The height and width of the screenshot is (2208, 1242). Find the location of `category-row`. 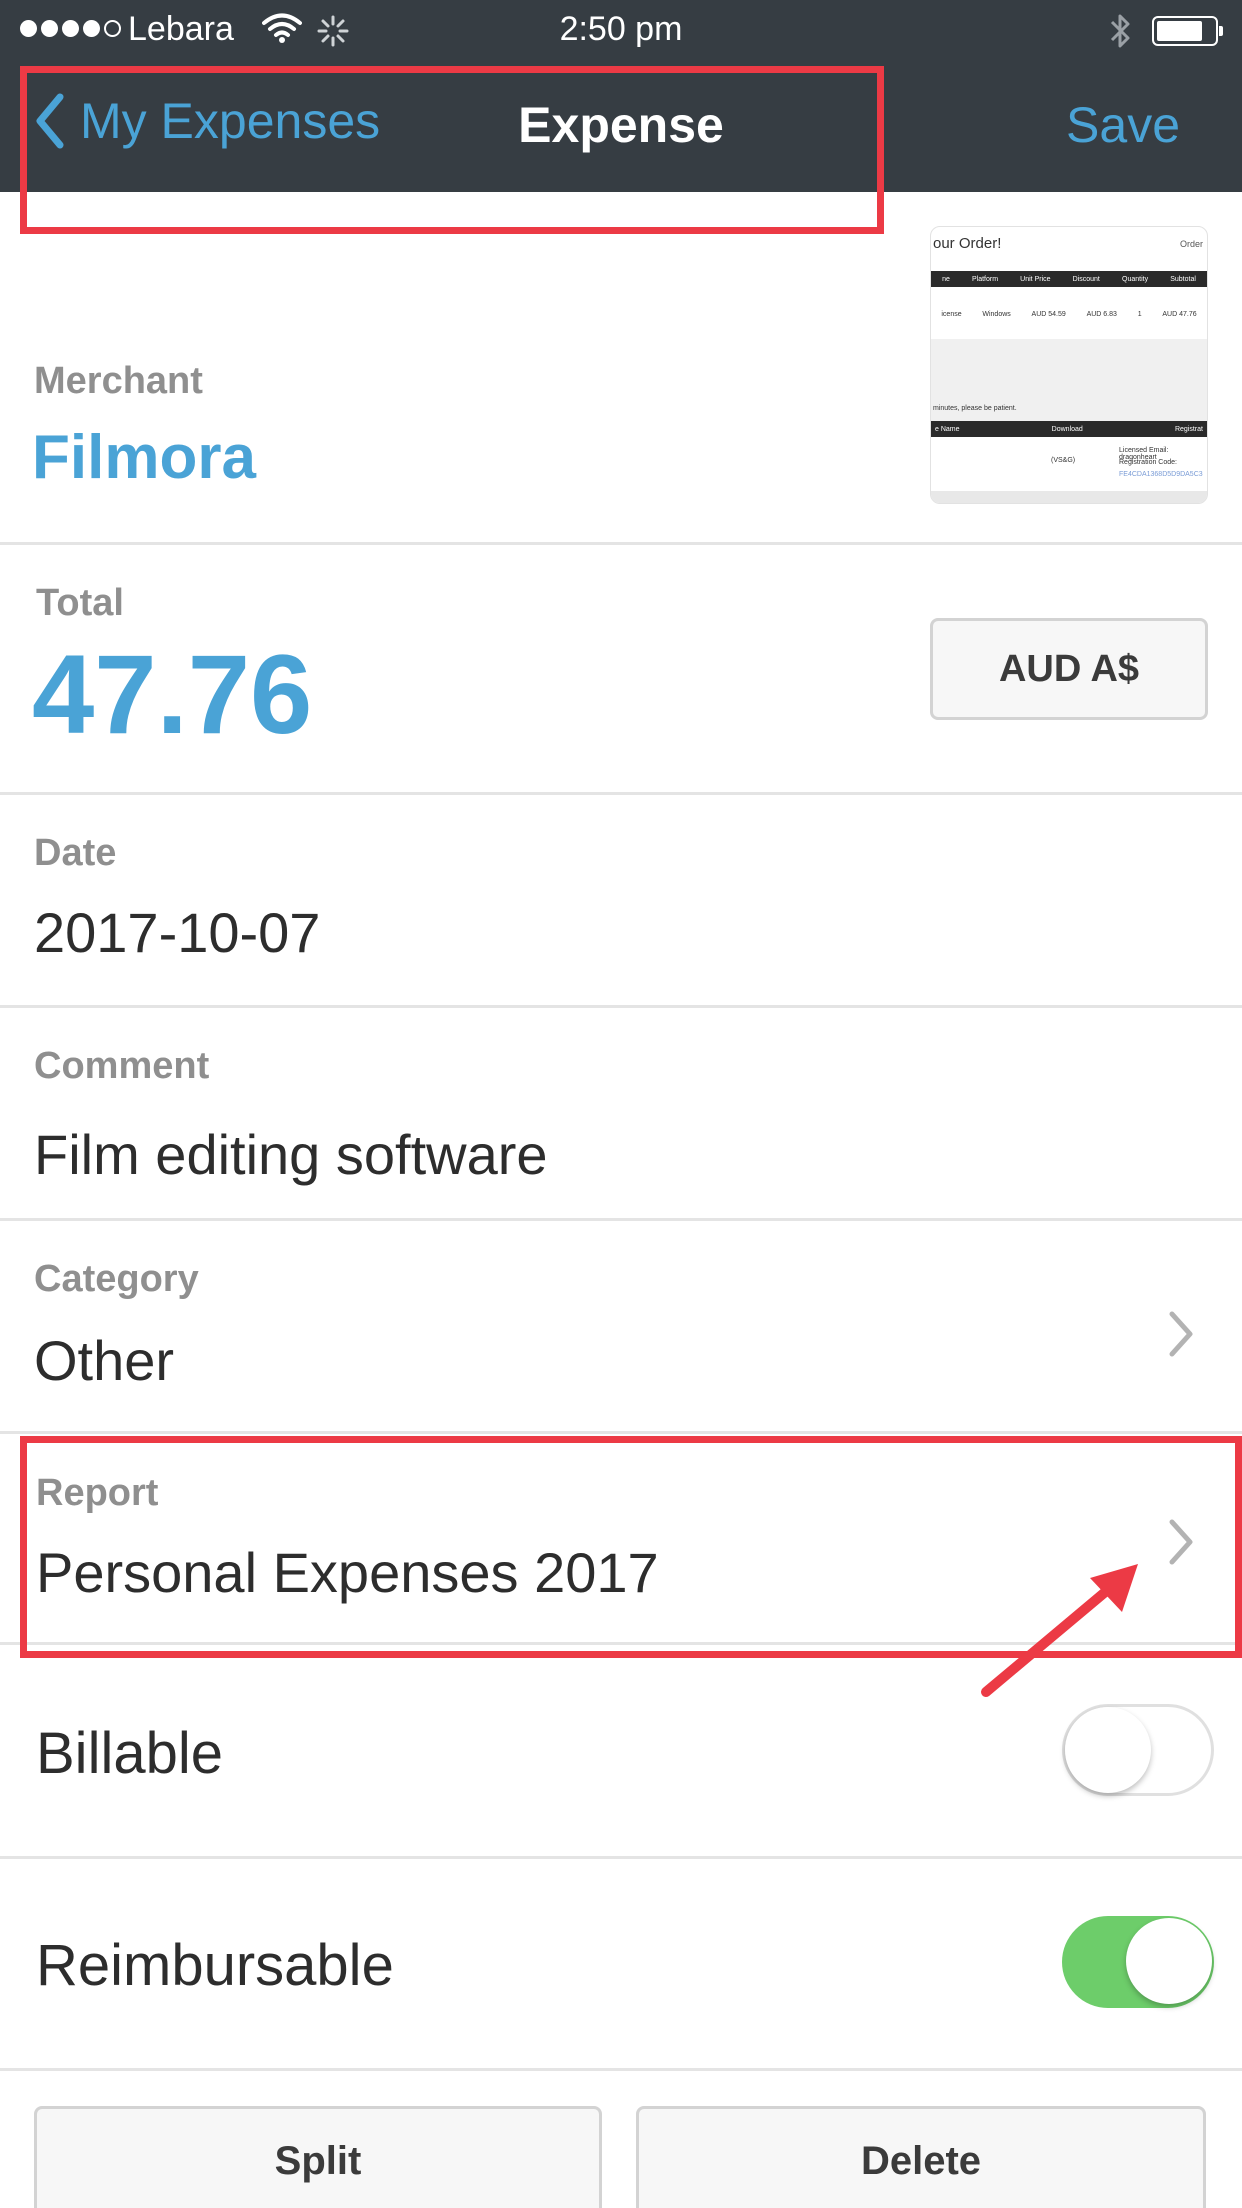

category-row is located at coordinates (621, 1326).